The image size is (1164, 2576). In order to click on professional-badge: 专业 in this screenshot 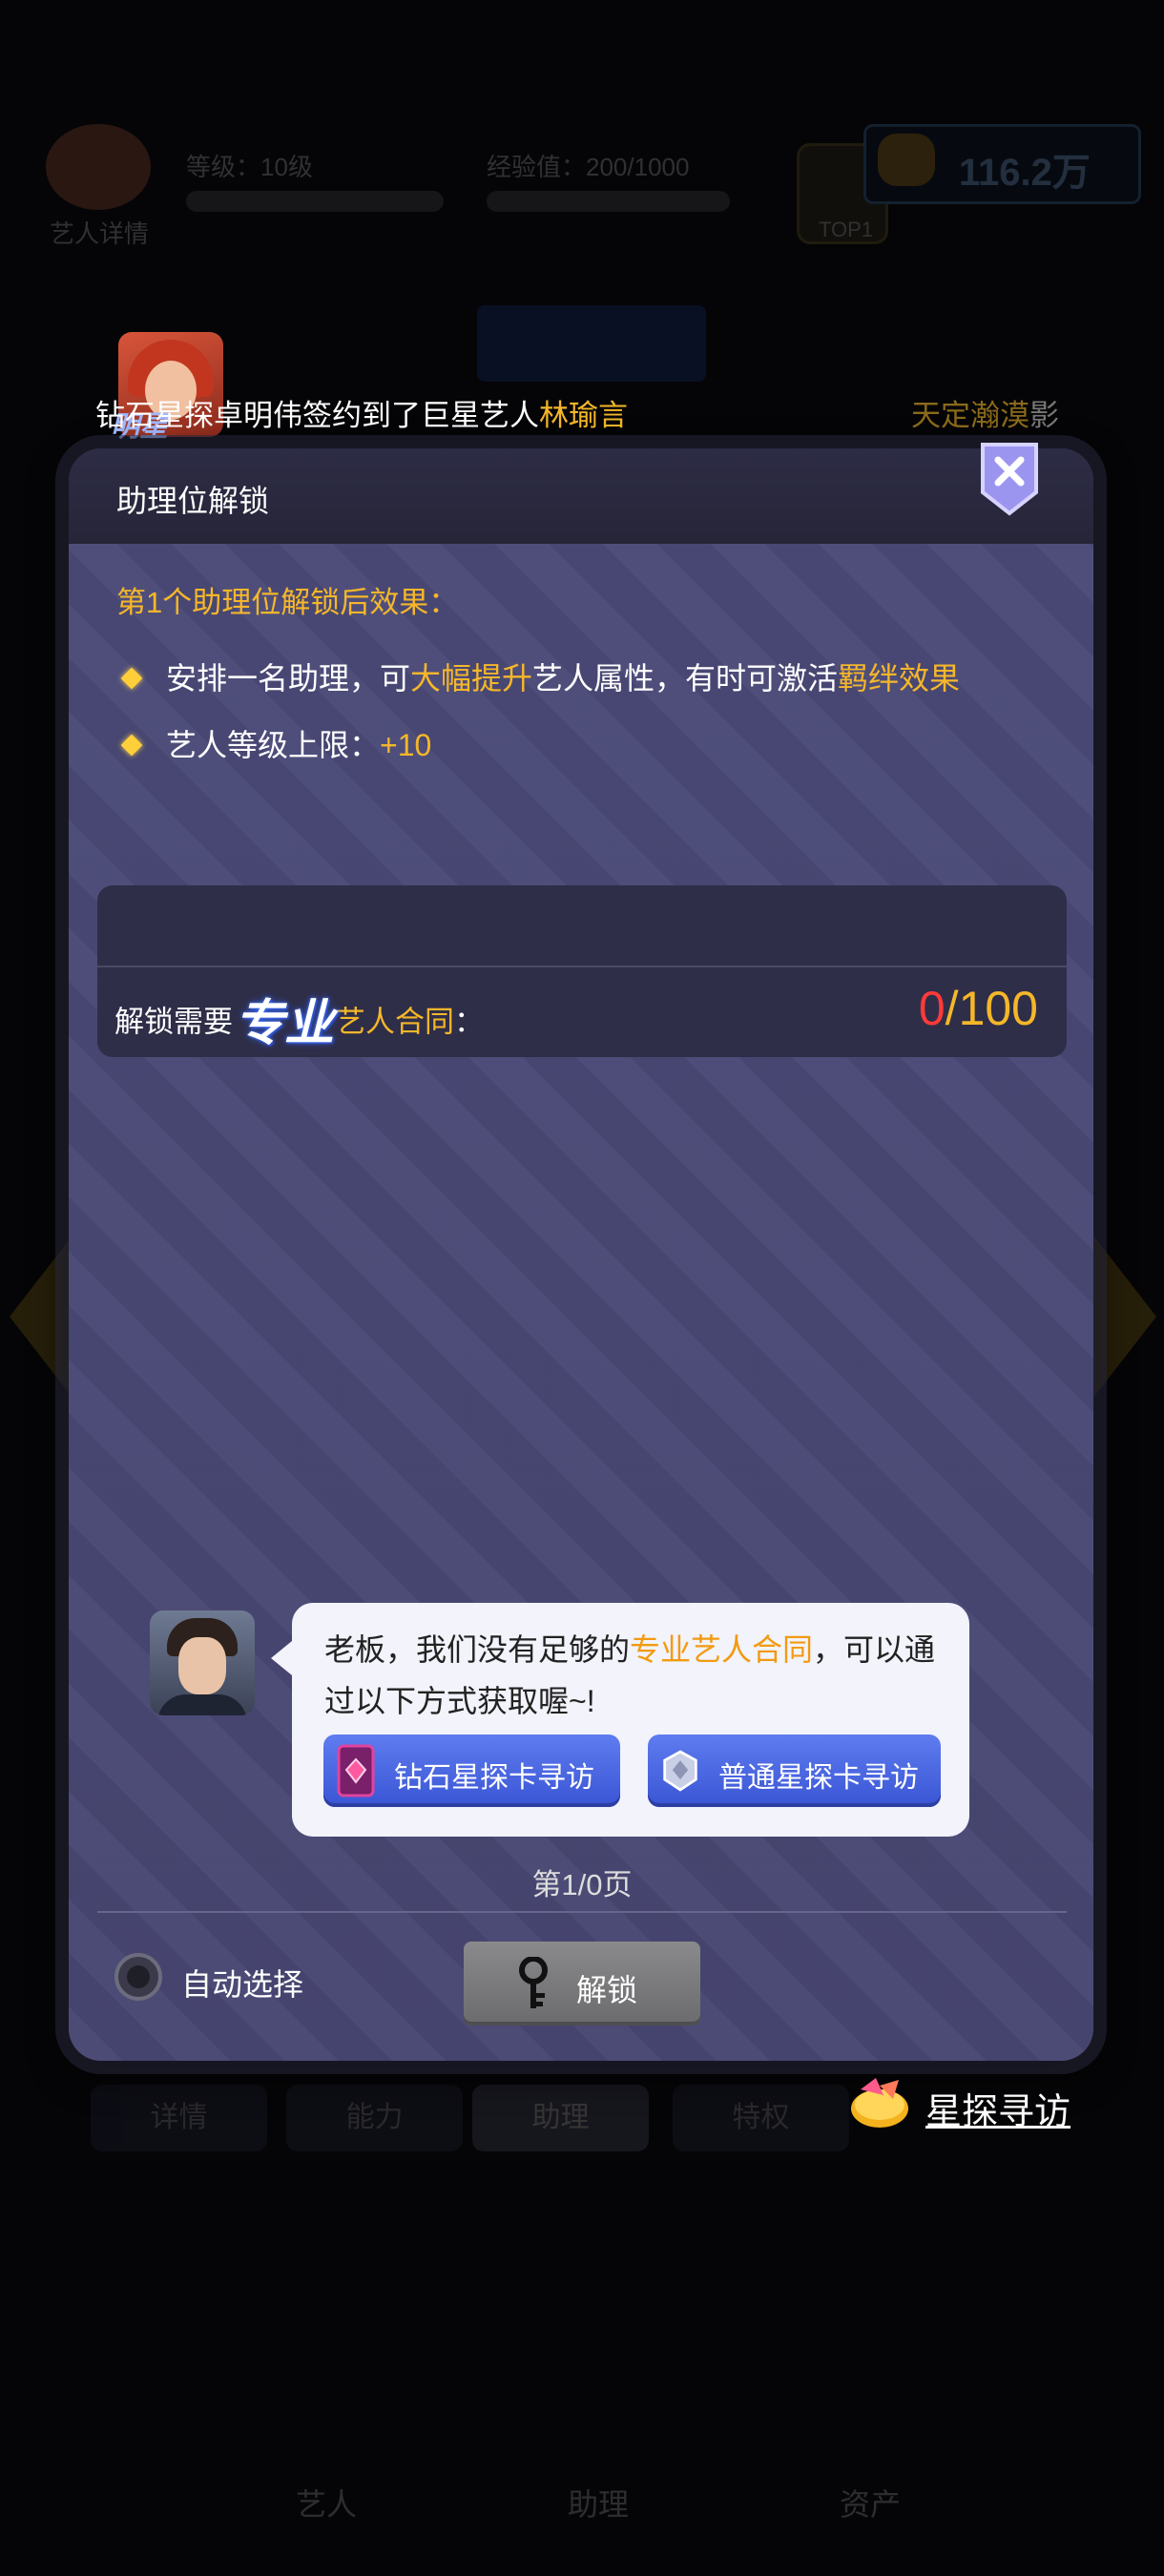, I will do `click(285, 1023)`.